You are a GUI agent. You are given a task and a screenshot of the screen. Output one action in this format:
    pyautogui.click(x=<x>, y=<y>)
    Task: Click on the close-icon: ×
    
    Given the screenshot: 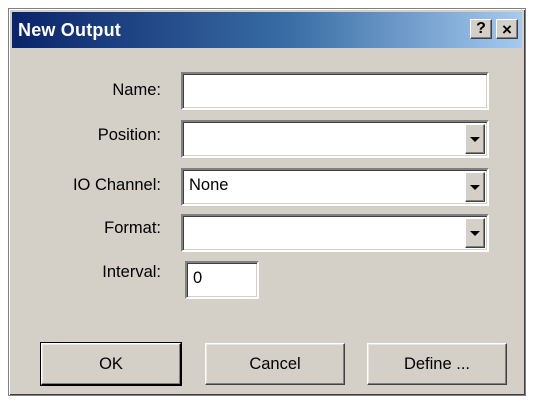 What is the action you would take?
    pyautogui.click(x=507, y=29)
    